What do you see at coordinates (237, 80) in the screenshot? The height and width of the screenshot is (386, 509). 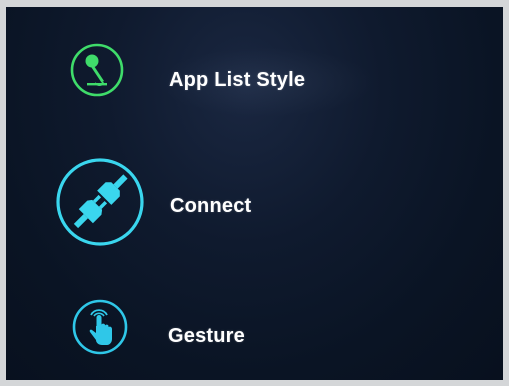 I see `menu-item-label: App List Style` at bounding box center [237, 80].